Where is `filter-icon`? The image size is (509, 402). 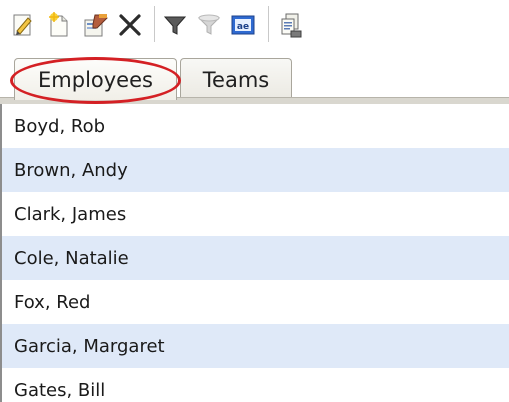
filter-icon is located at coordinates (175, 25).